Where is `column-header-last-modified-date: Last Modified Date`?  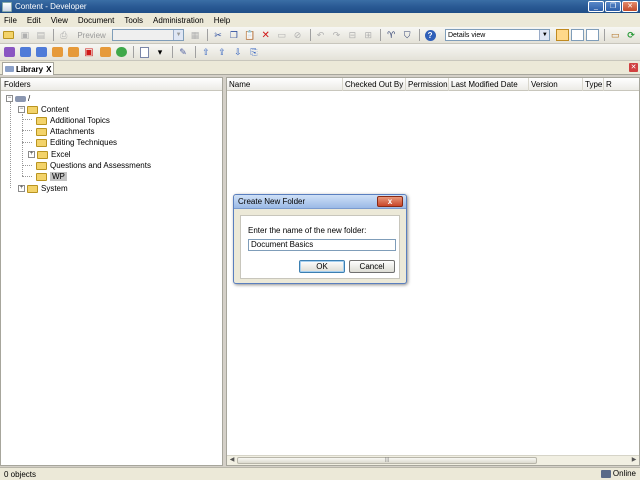
column-header-last-modified-date: Last Modified Date is located at coordinates (489, 84).